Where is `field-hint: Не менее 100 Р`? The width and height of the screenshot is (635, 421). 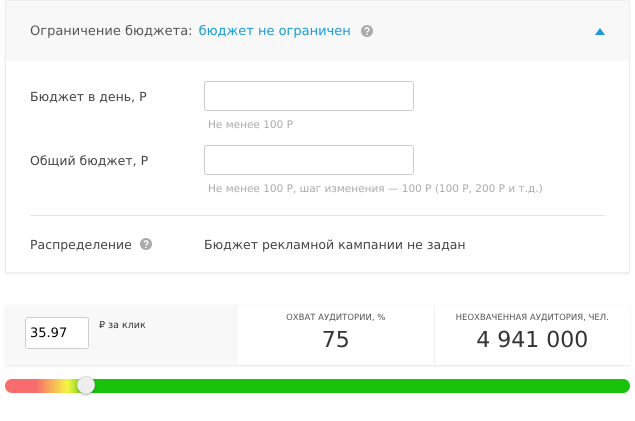
field-hint: Не менее 100 Р is located at coordinates (251, 125).